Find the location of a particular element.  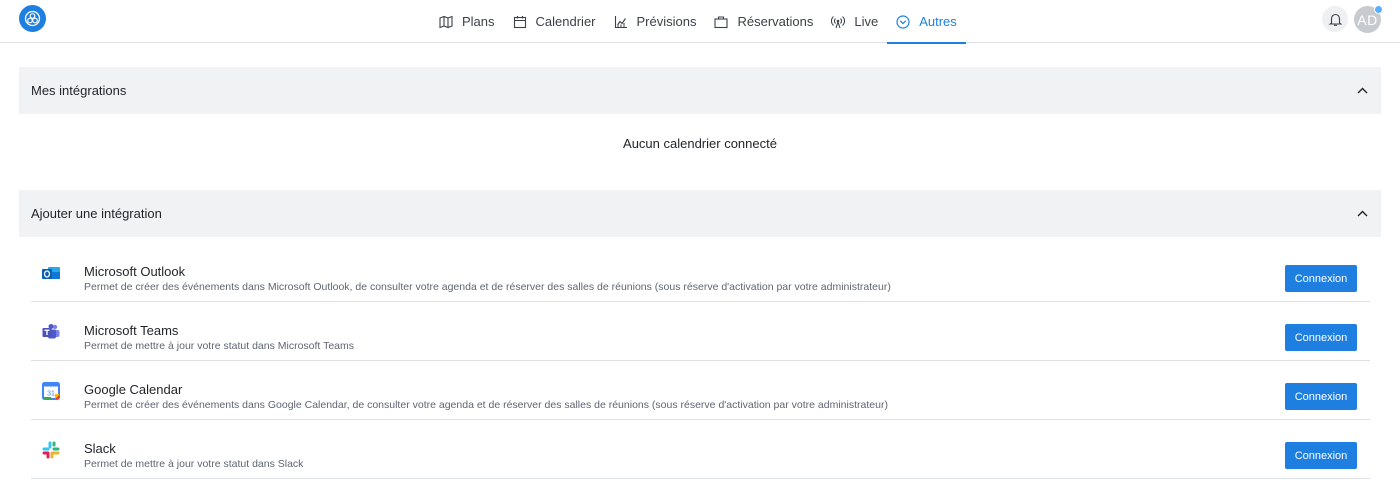

nav-item-plans: Plans is located at coordinates (467, 21).